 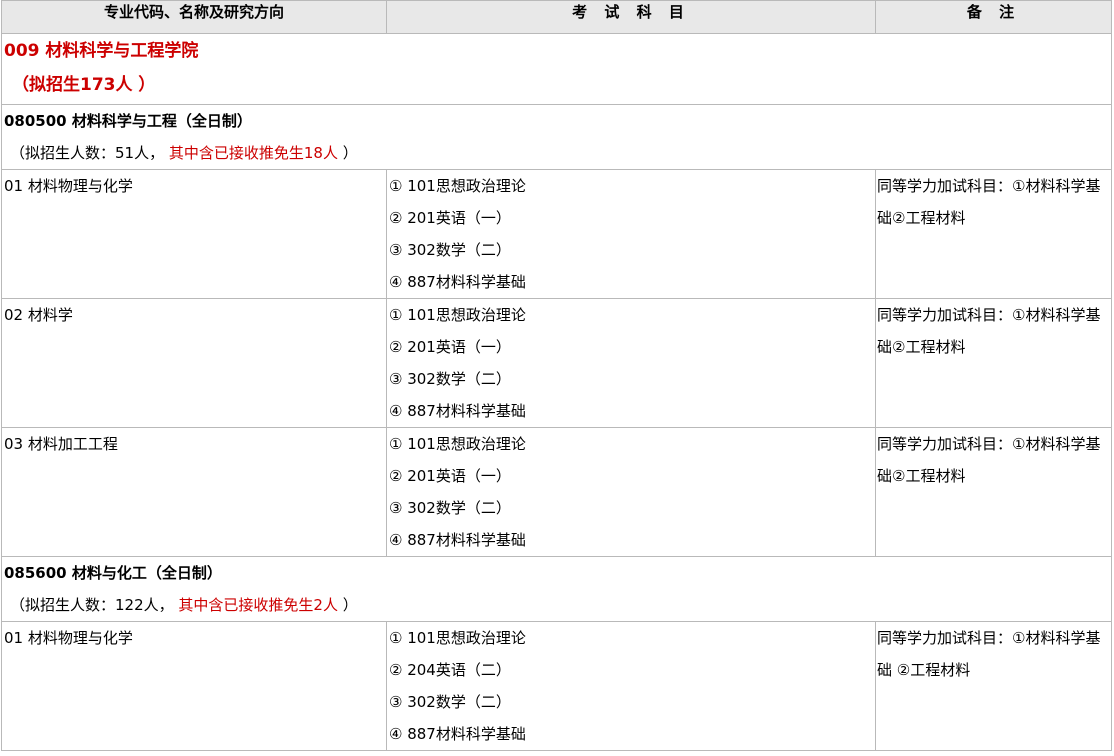 I want to click on major-quota-text: （拟招生人数：122人，, so click(x=92, y=605).